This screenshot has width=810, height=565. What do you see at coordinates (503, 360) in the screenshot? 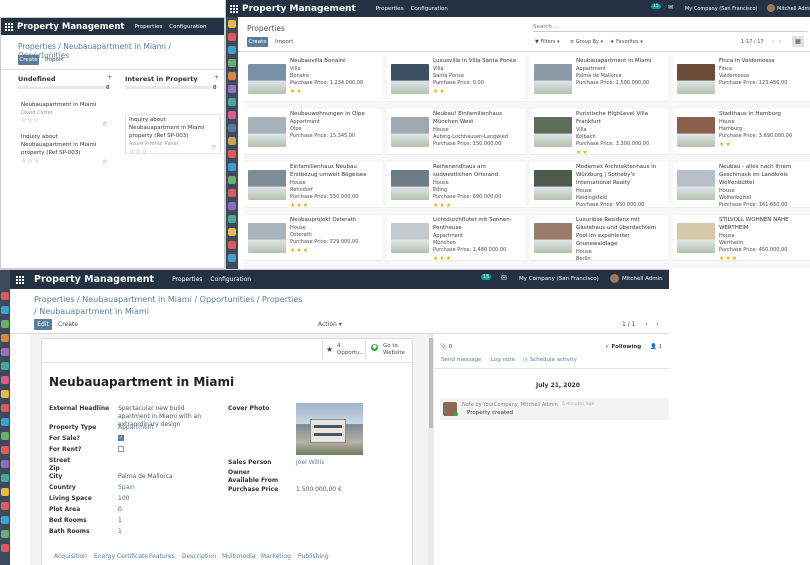
I see `log-note-button: Log note` at bounding box center [503, 360].